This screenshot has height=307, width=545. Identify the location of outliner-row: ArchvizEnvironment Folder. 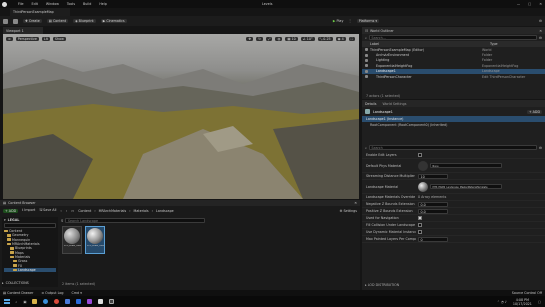
(453, 54).